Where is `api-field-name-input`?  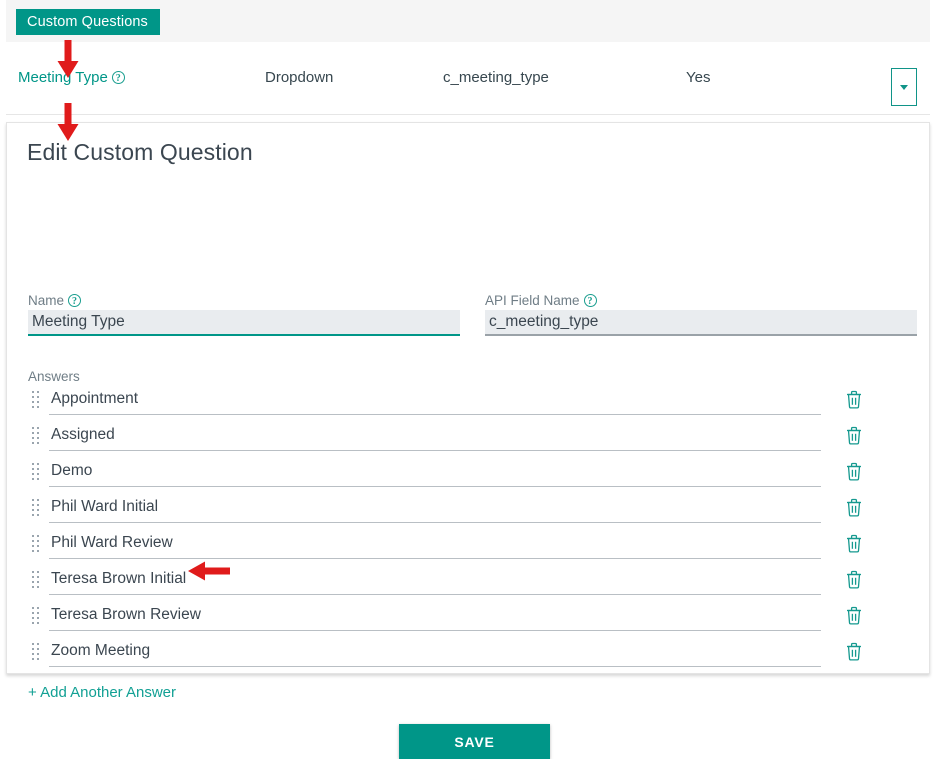
api-field-name-input is located at coordinates (701, 323).